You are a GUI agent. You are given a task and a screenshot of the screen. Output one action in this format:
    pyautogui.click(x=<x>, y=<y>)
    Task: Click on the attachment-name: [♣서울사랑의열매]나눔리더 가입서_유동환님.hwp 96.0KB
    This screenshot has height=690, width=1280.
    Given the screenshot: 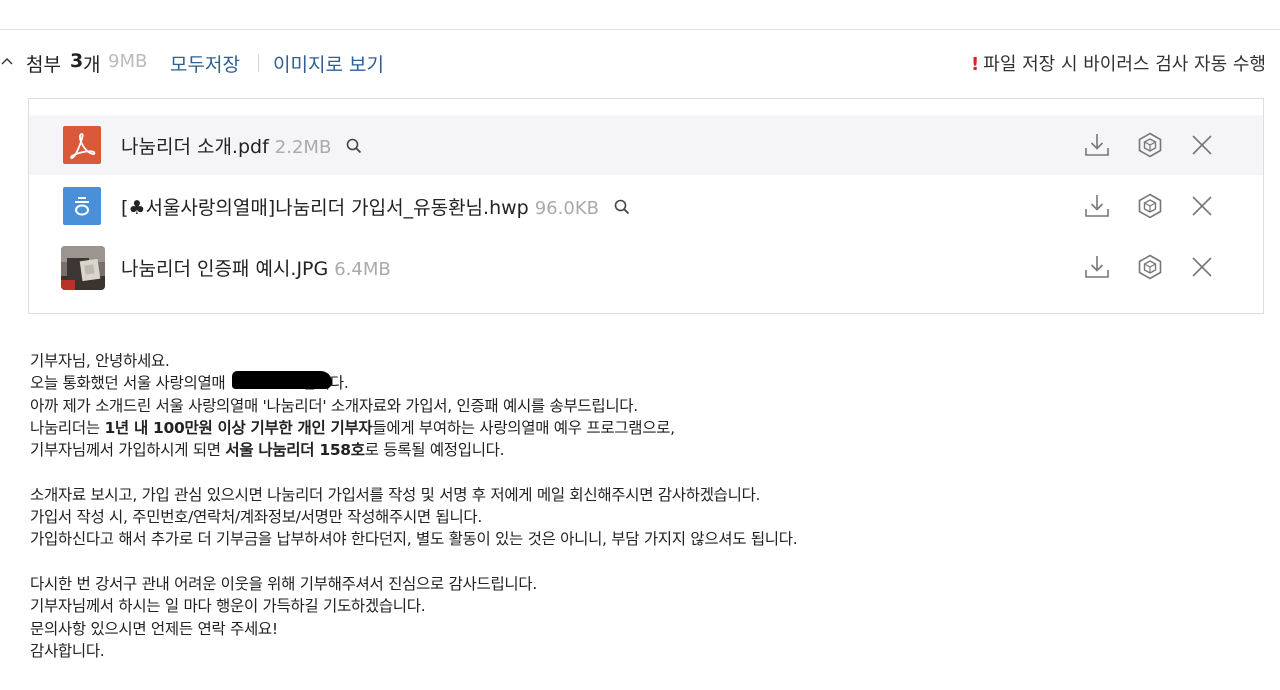 What is the action you would take?
    pyautogui.click(x=376, y=206)
    